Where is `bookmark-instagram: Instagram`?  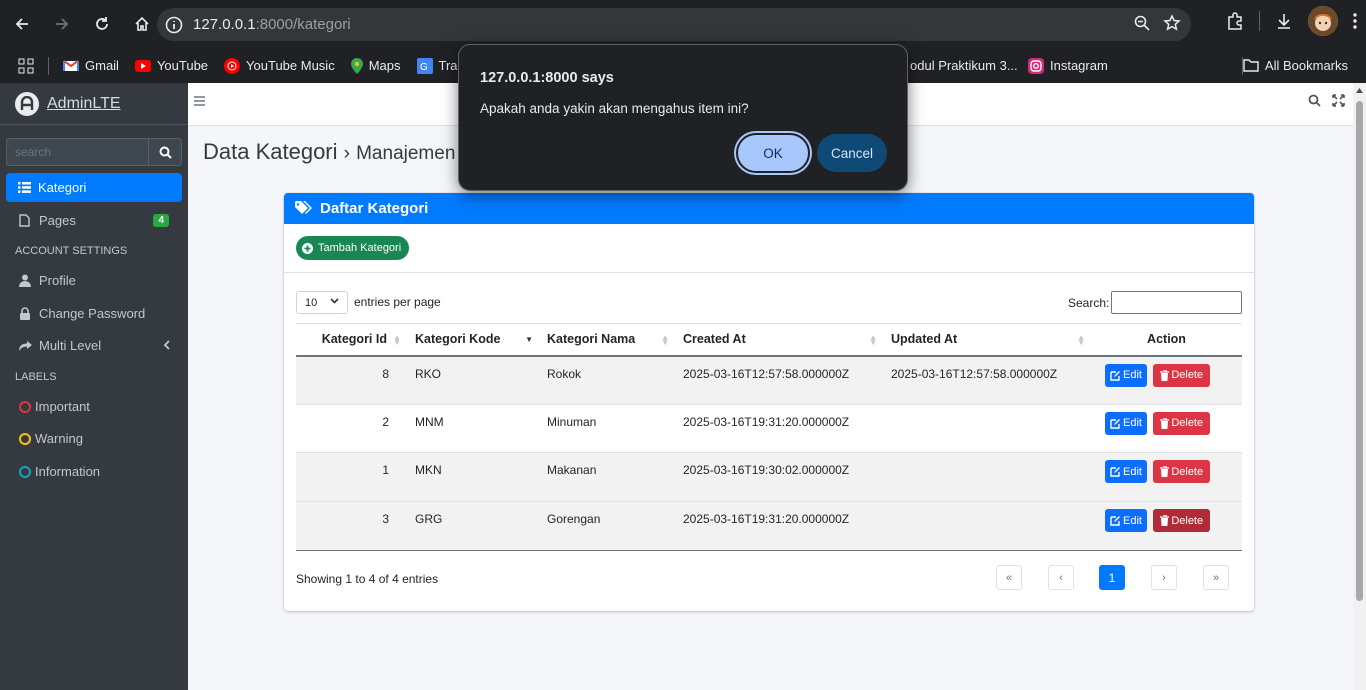 bookmark-instagram: Instagram is located at coordinates (1068, 66).